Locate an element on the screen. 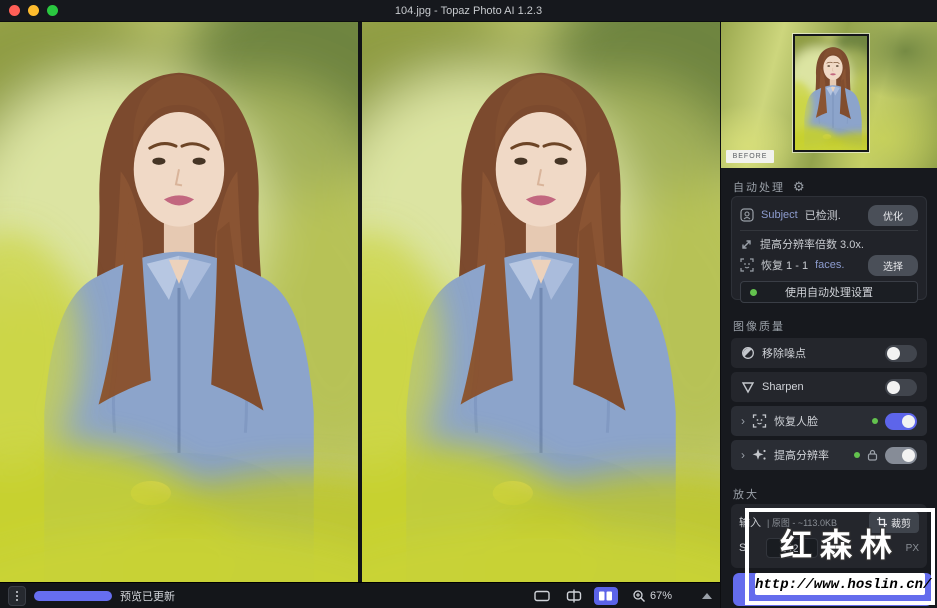  watermark-url-box: http://www.hoslin.cn/ is located at coordinates (843, 584).